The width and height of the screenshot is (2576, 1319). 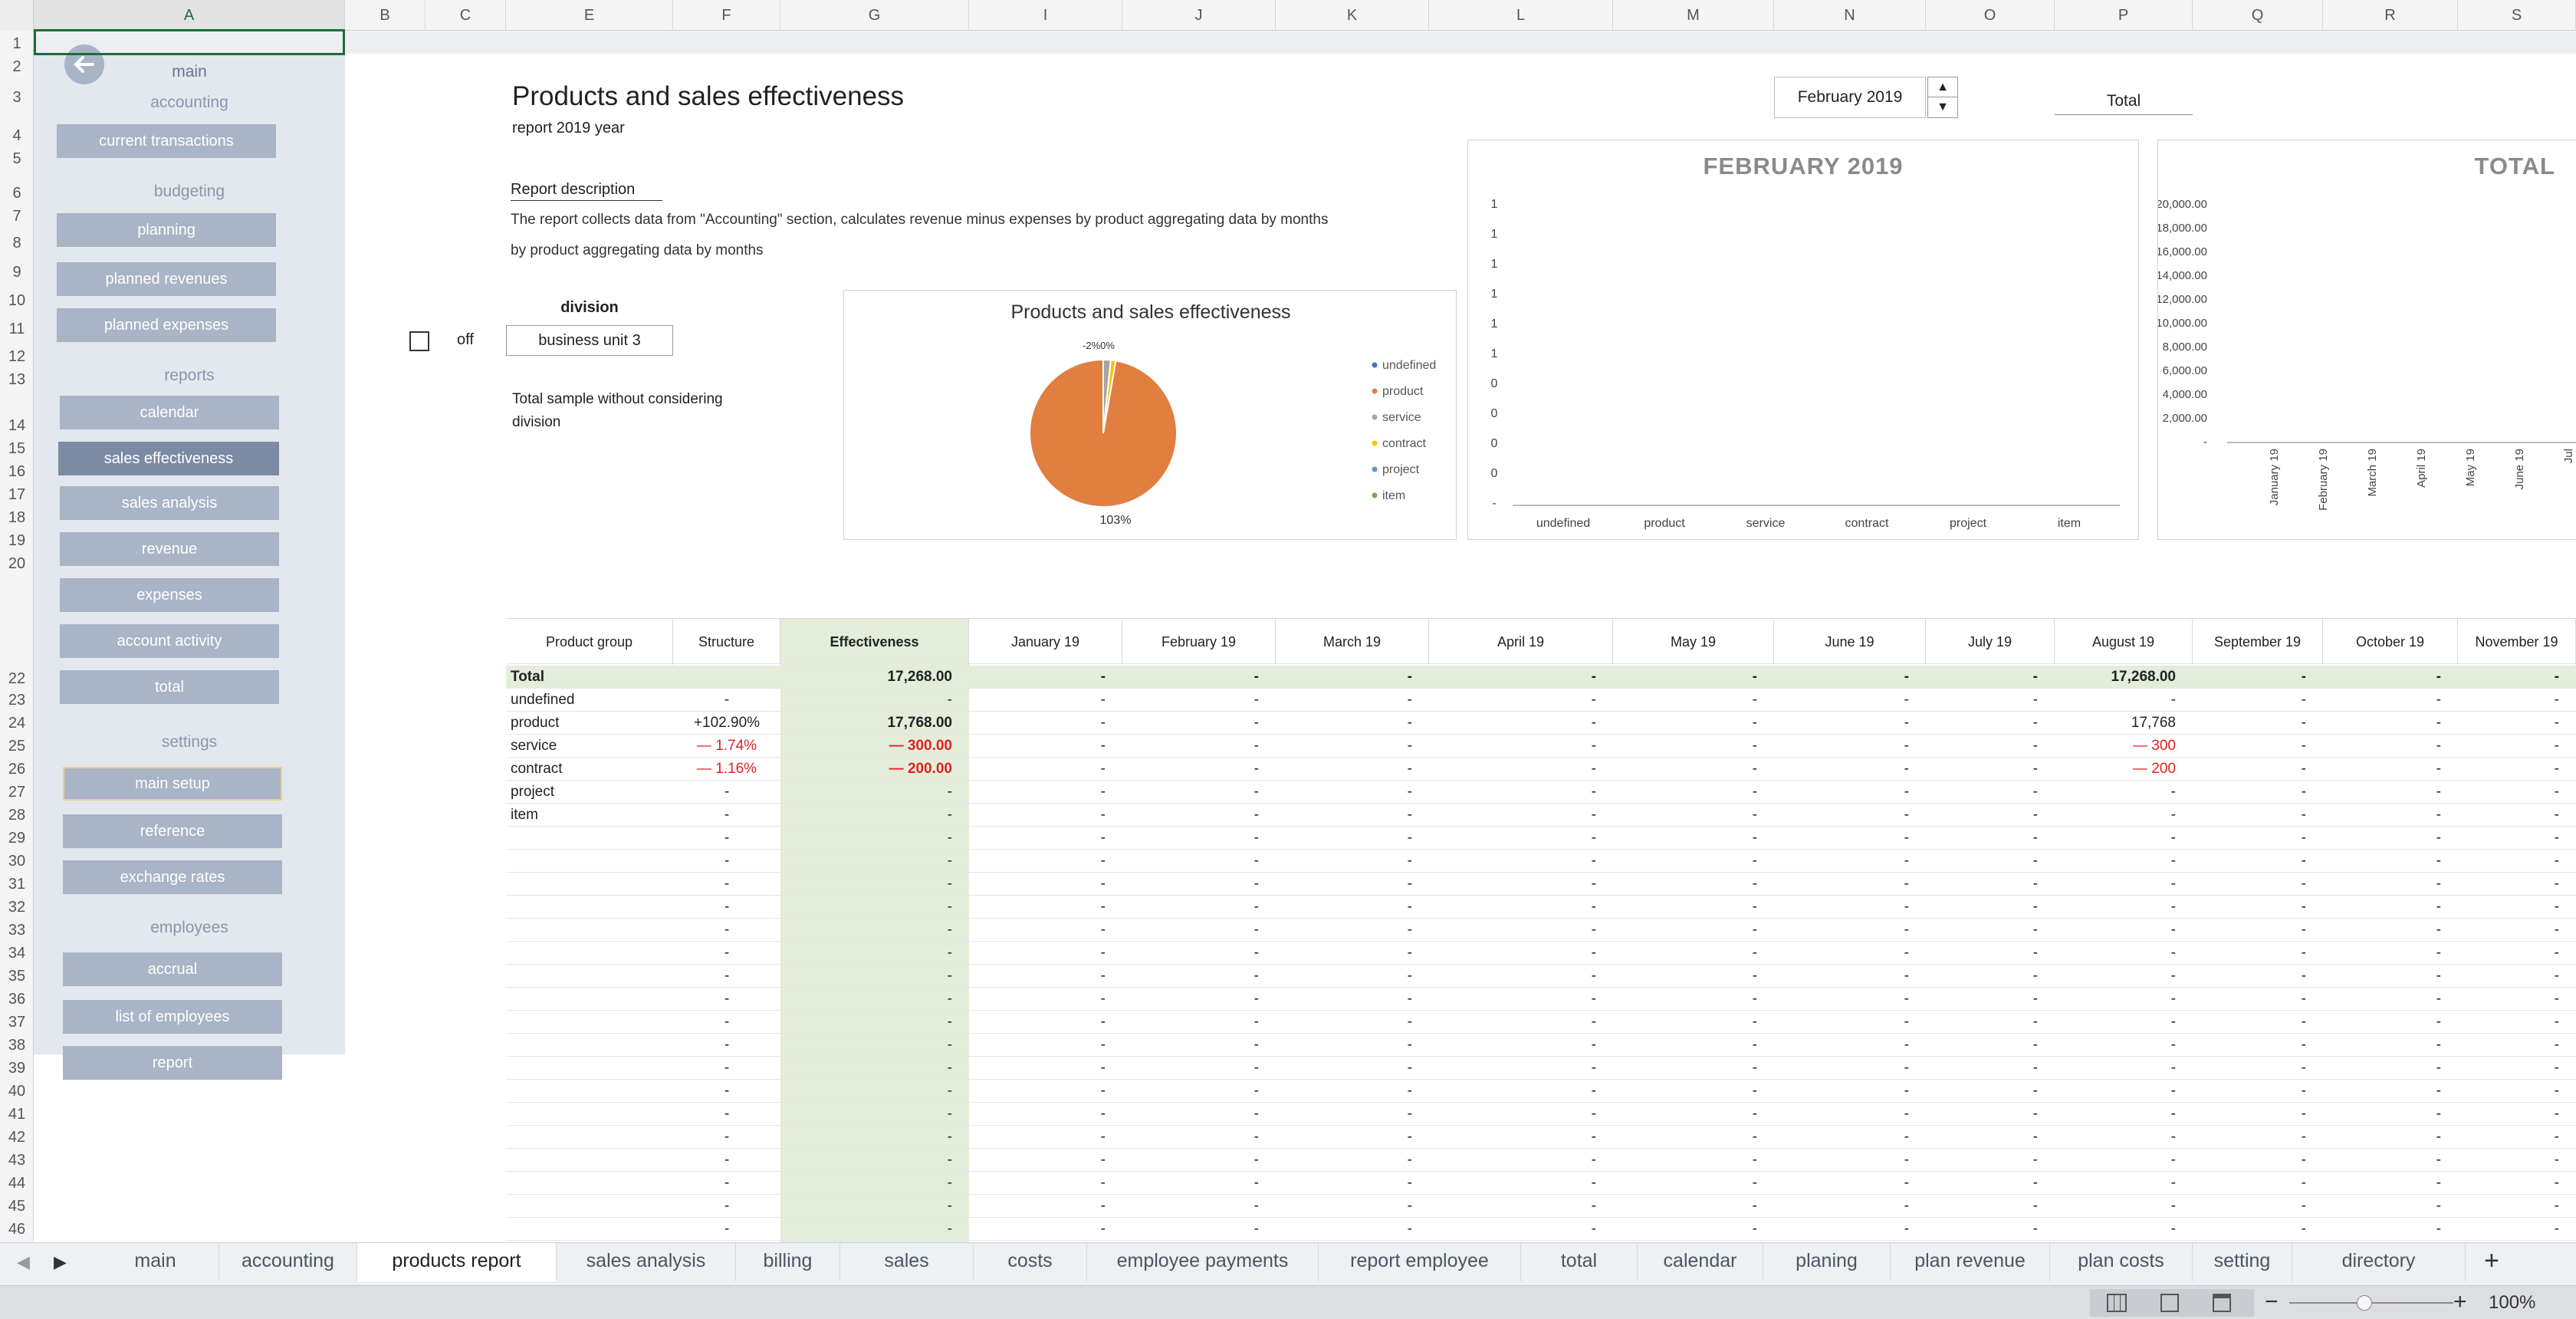 What do you see at coordinates (17, 159) in the screenshot?
I see `row-header-5: 5` at bounding box center [17, 159].